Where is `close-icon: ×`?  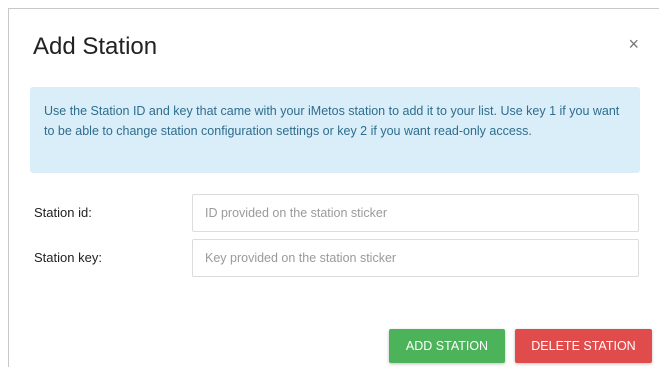 close-icon: × is located at coordinates (633, 44).